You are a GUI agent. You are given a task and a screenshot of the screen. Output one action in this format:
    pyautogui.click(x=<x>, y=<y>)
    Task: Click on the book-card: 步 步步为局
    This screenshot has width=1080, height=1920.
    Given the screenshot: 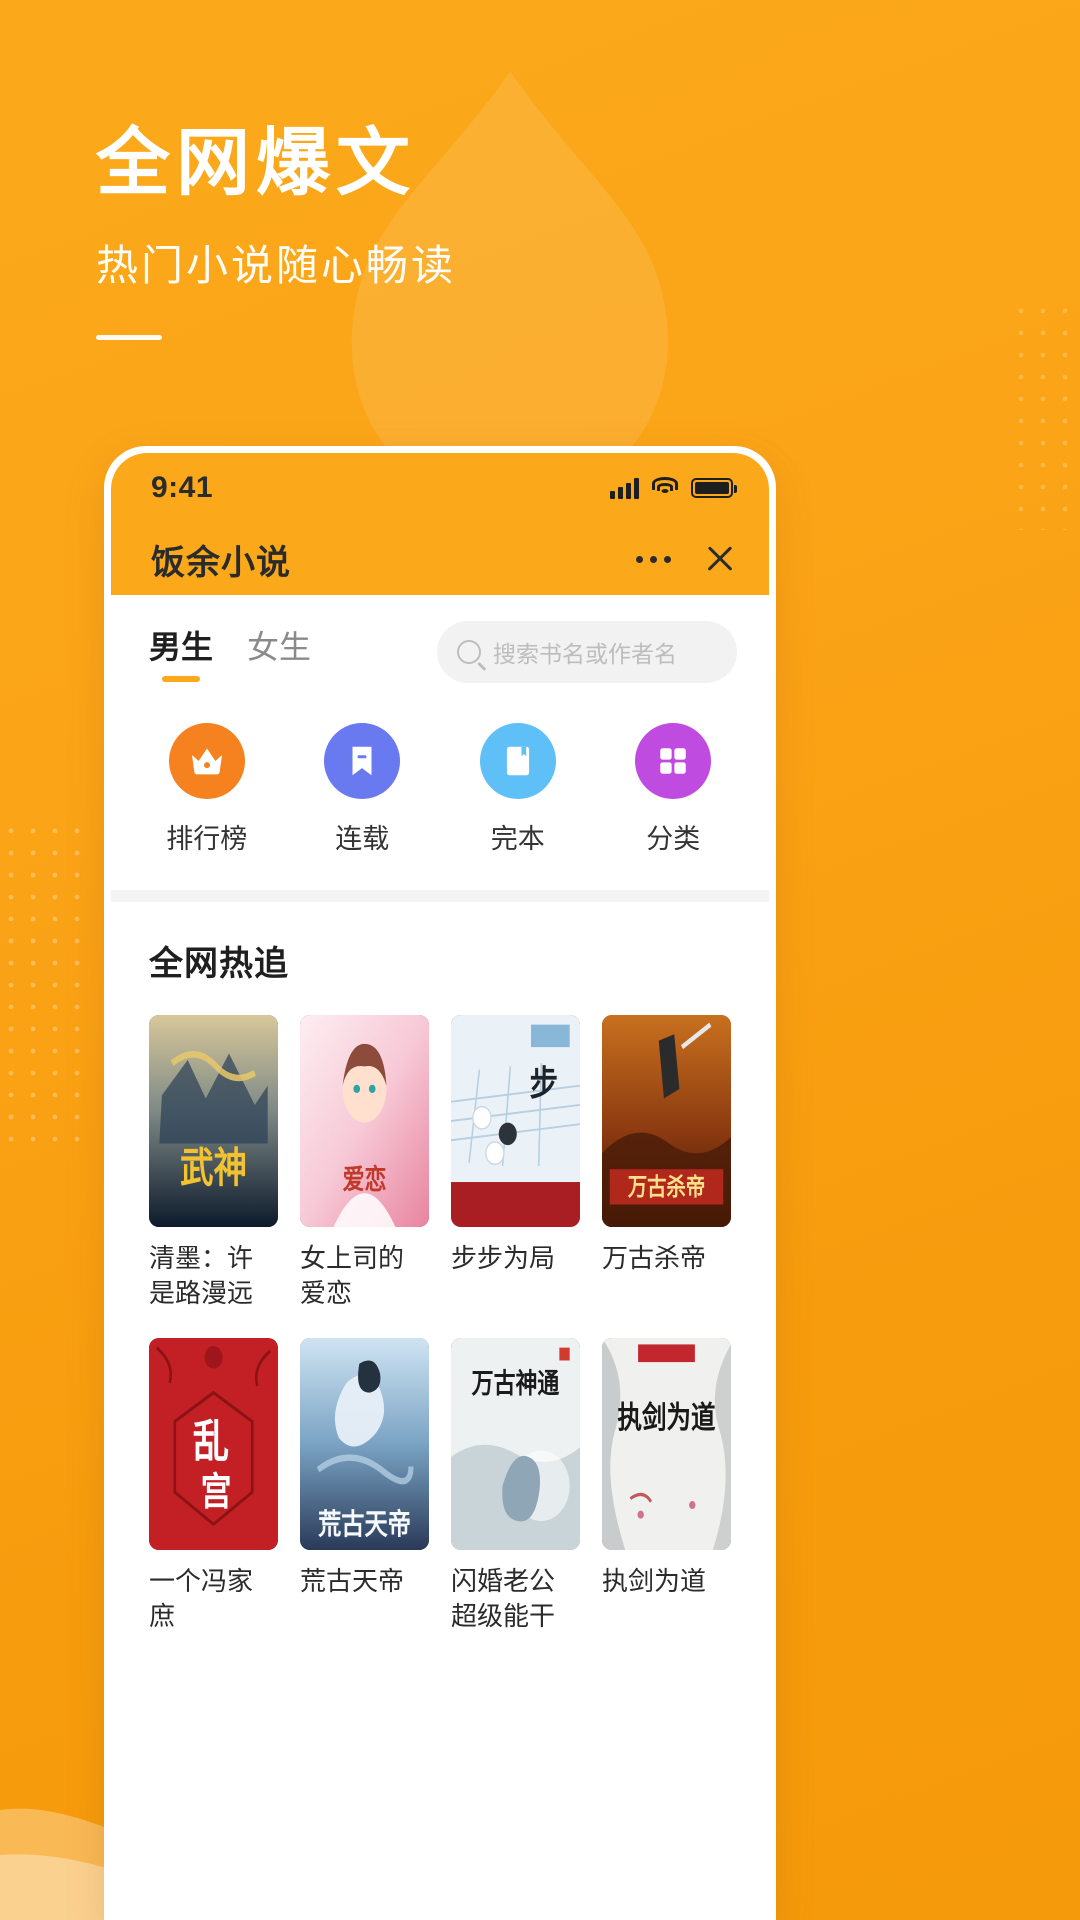 What is the action you would take?
    pyautogui.click(x=515, y=1163)
    